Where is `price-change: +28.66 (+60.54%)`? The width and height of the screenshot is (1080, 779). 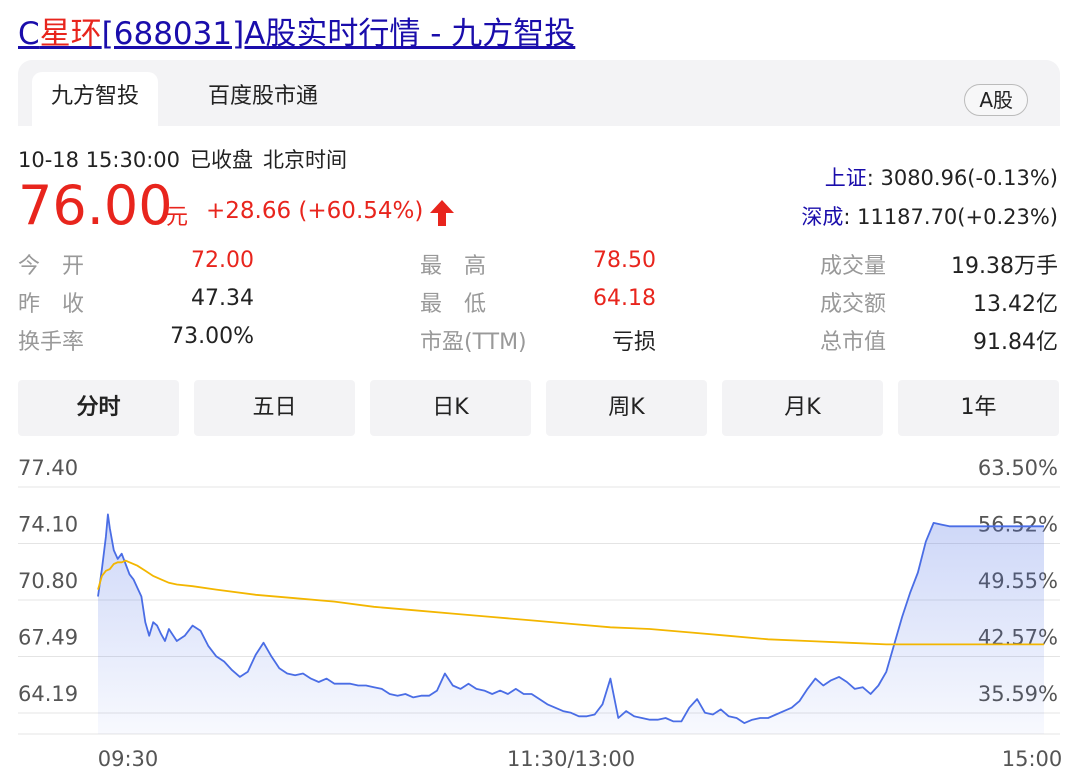 price-change: +28.66 (+60.54%) is located at coordinates (315, 211).